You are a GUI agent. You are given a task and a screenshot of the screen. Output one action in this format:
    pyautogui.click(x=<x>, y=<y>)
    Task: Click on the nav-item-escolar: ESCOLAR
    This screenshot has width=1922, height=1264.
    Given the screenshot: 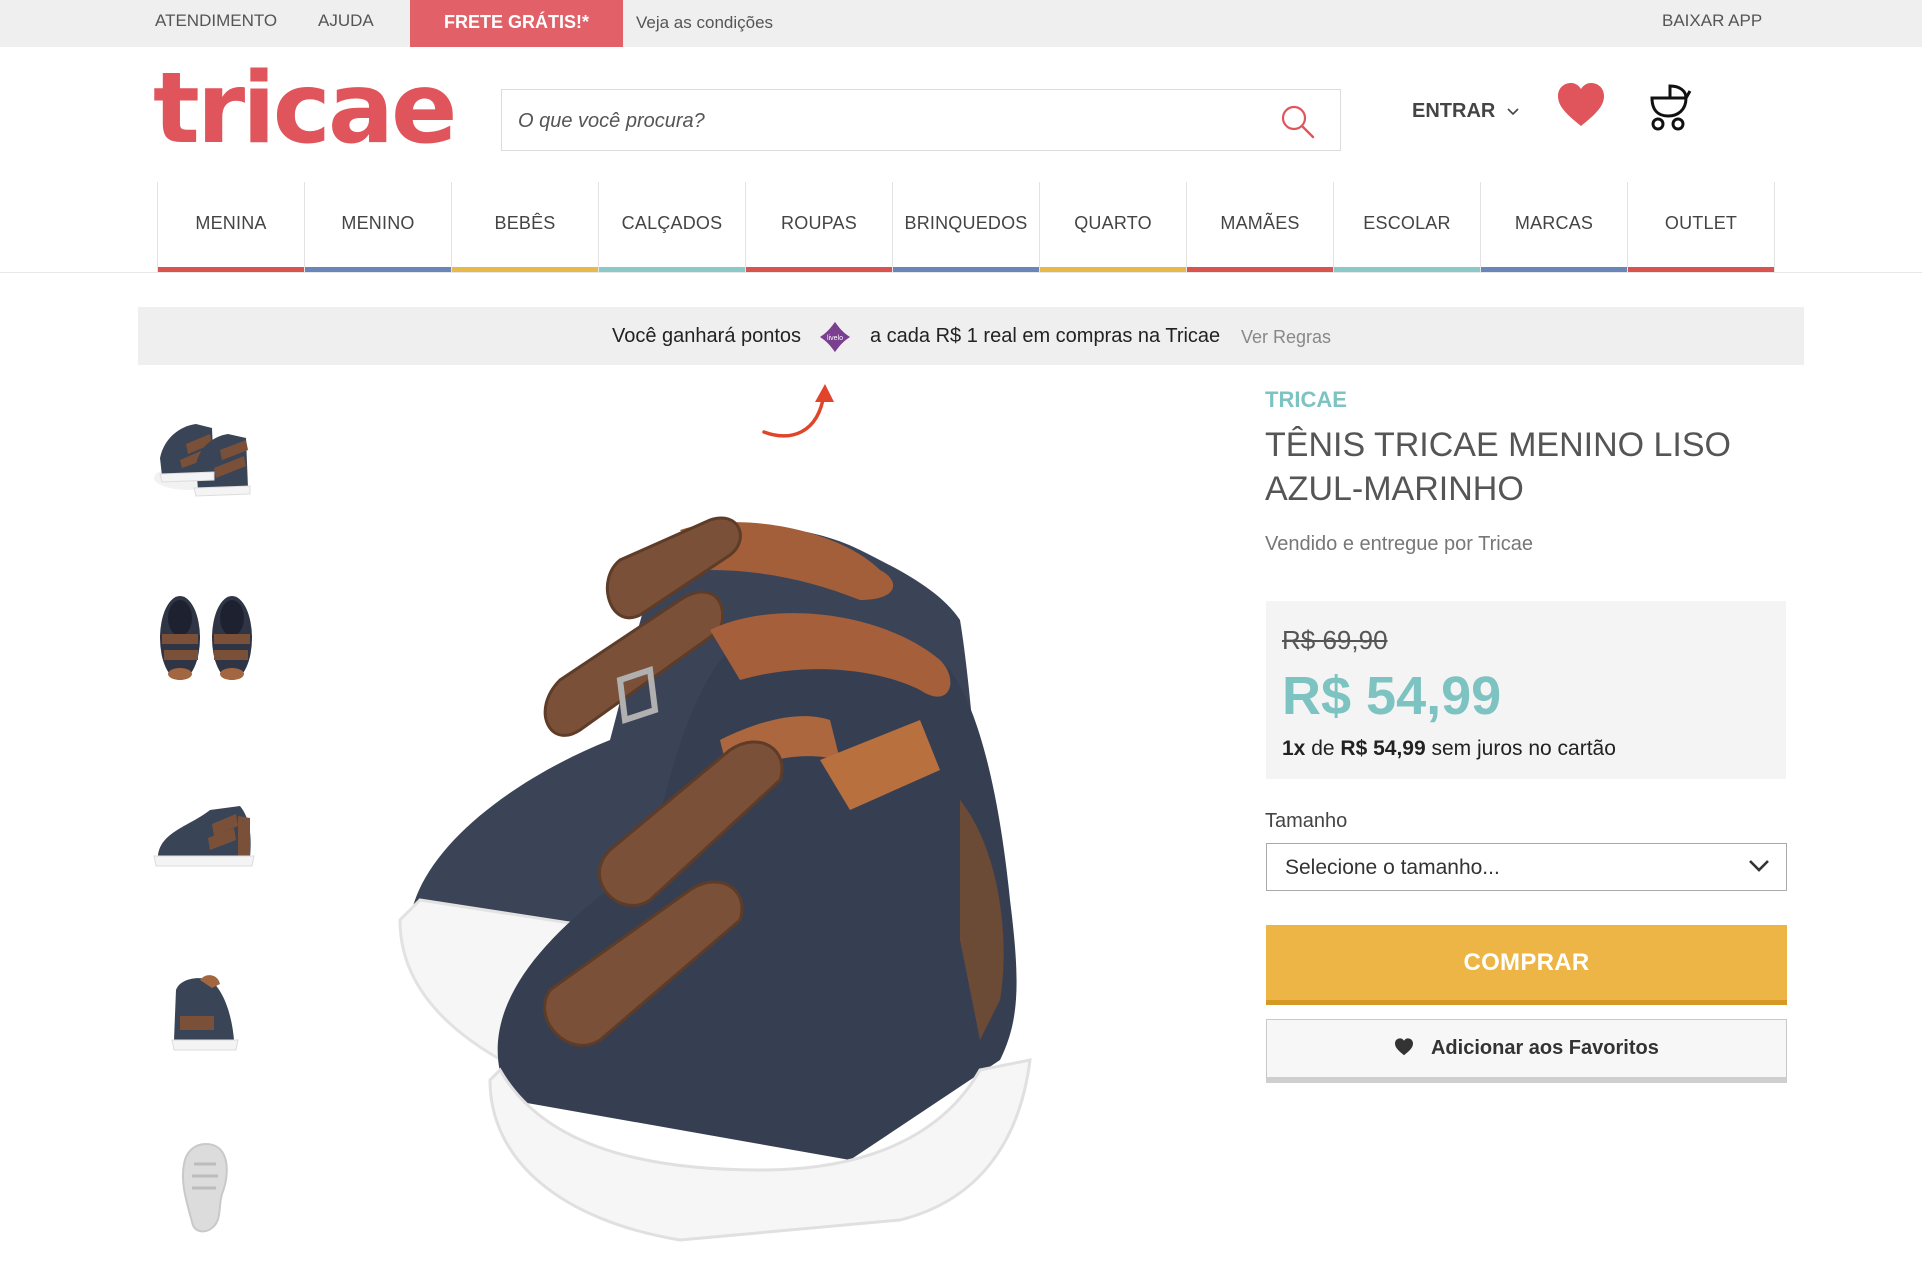 What is the action you would take?
    pyautogui.click(x=1407, y=227)
    